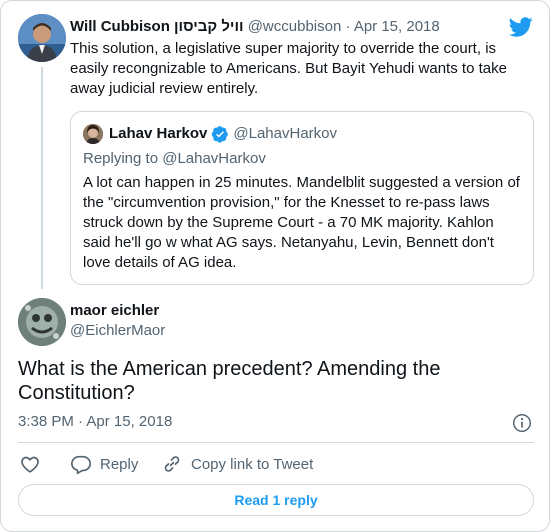 The height and width of the screenshot is (532, 550). What do you see at coordinates (220, 134) in the screenshot?
I see `verified-badge-icon` at bounding box center [220, 134].